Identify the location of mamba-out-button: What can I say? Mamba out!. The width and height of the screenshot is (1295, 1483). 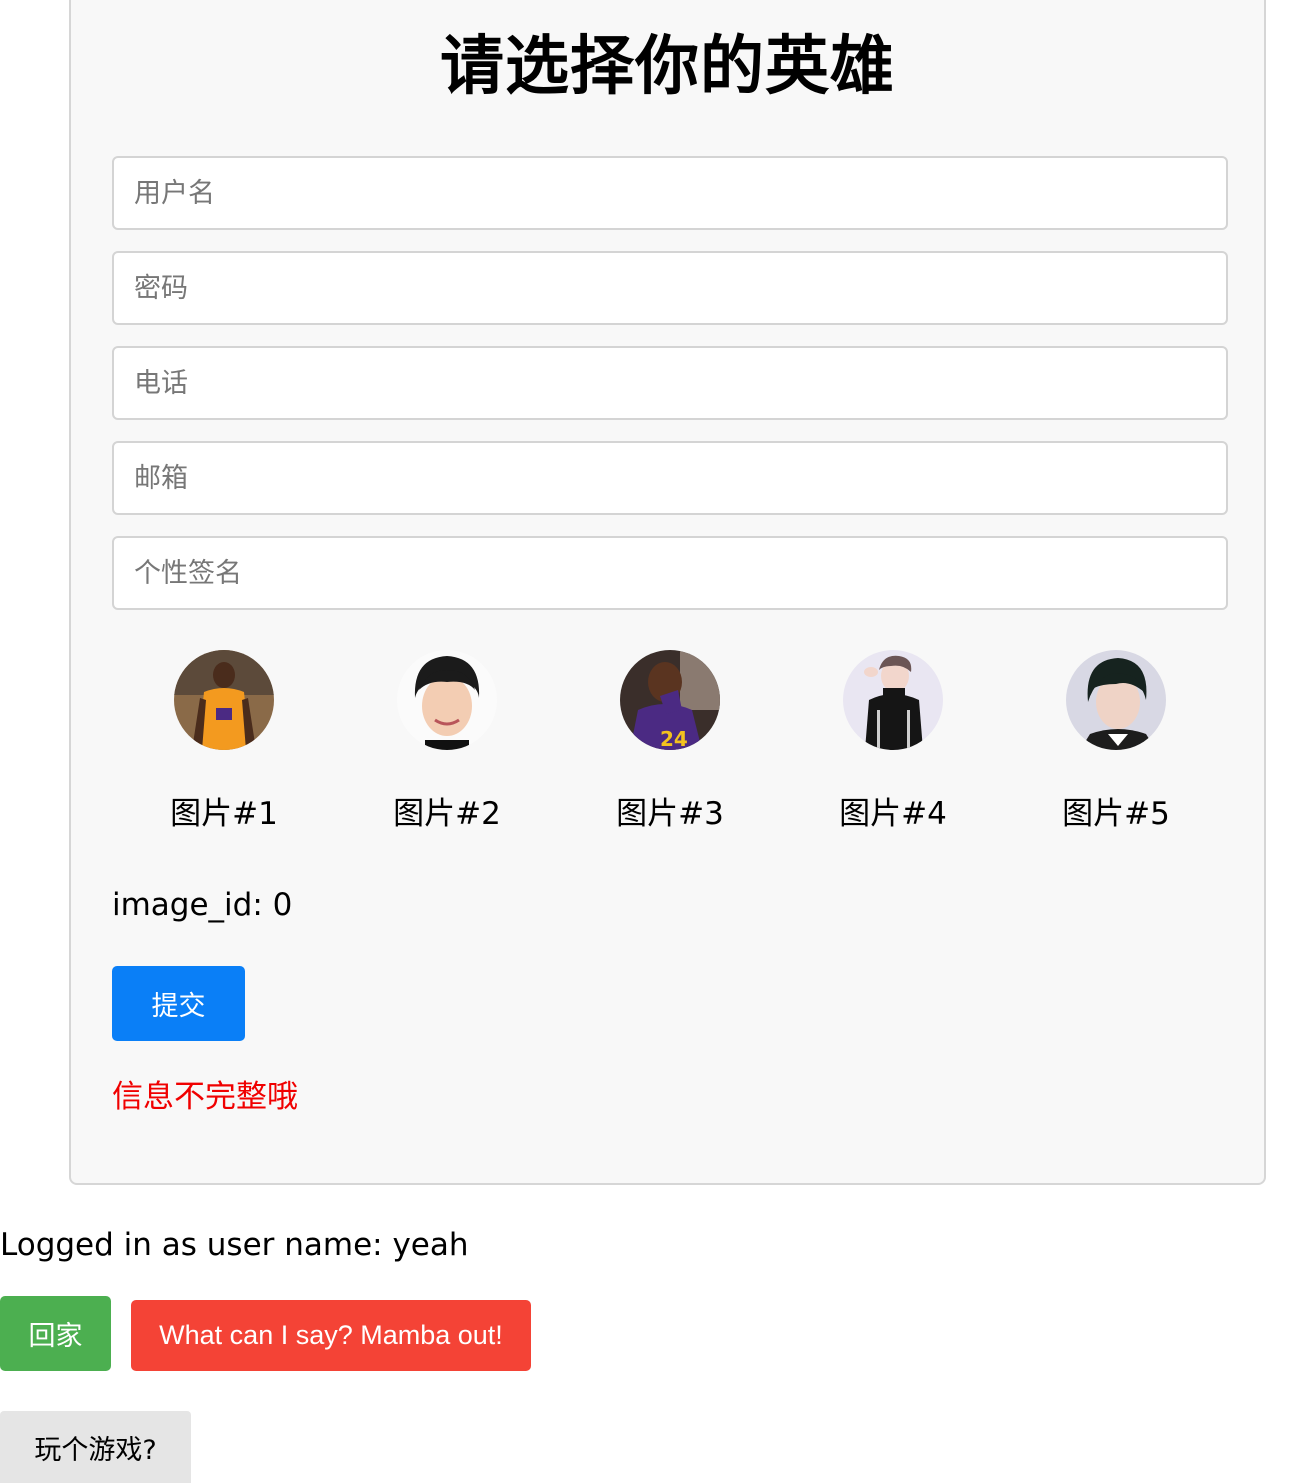
(331, 1335).